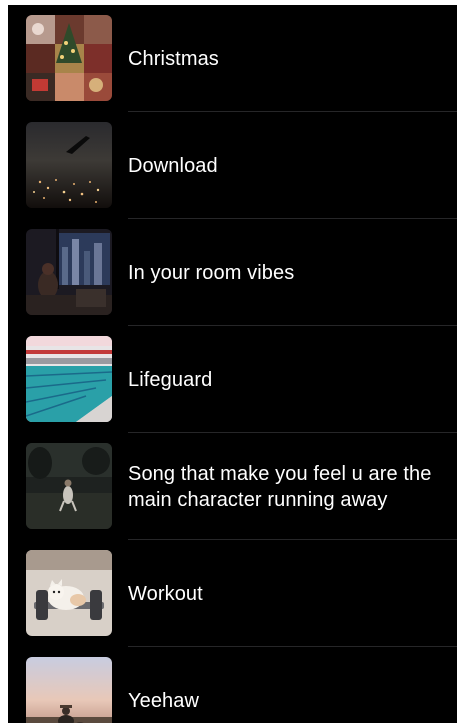  What do you see at coordinates (69, 58) in the screenshot?
I see `playlist-artwork-christmas` at bounding box center [69, 58].